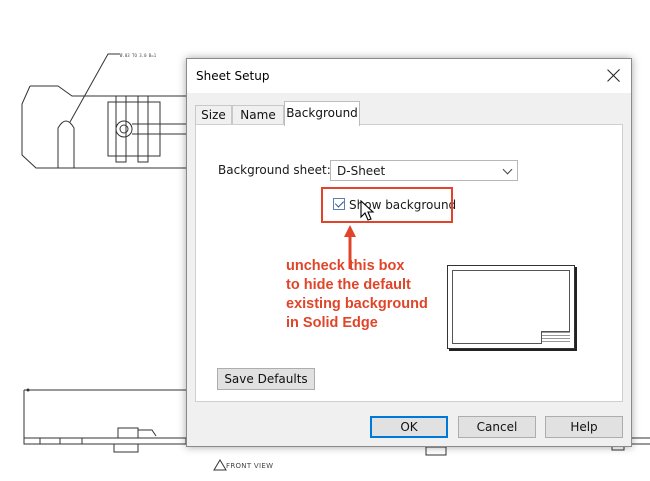 Image resolution: width=650 pixels, height=481 pixels. Describe the element at coordinates (322, 113) in the screenshot. I see `tab-background: Background` at that location.